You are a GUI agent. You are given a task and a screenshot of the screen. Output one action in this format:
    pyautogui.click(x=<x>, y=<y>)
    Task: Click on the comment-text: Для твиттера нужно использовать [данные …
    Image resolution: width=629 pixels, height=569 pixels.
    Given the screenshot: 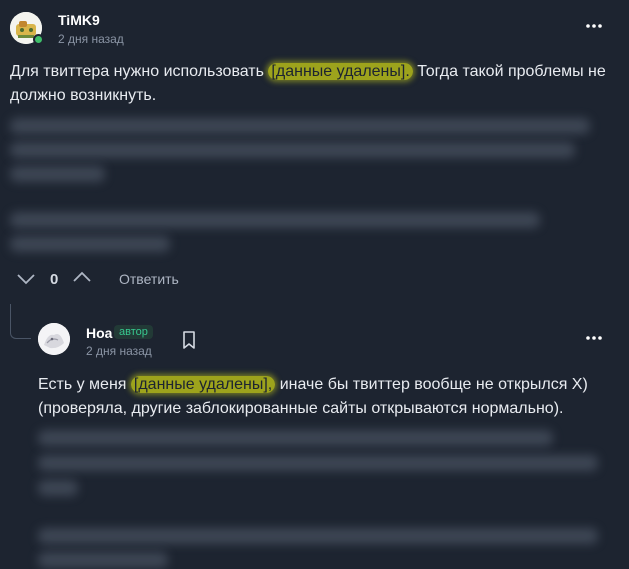 What is the action you would take?
    pyautogui.click(x=310, y=84)
    